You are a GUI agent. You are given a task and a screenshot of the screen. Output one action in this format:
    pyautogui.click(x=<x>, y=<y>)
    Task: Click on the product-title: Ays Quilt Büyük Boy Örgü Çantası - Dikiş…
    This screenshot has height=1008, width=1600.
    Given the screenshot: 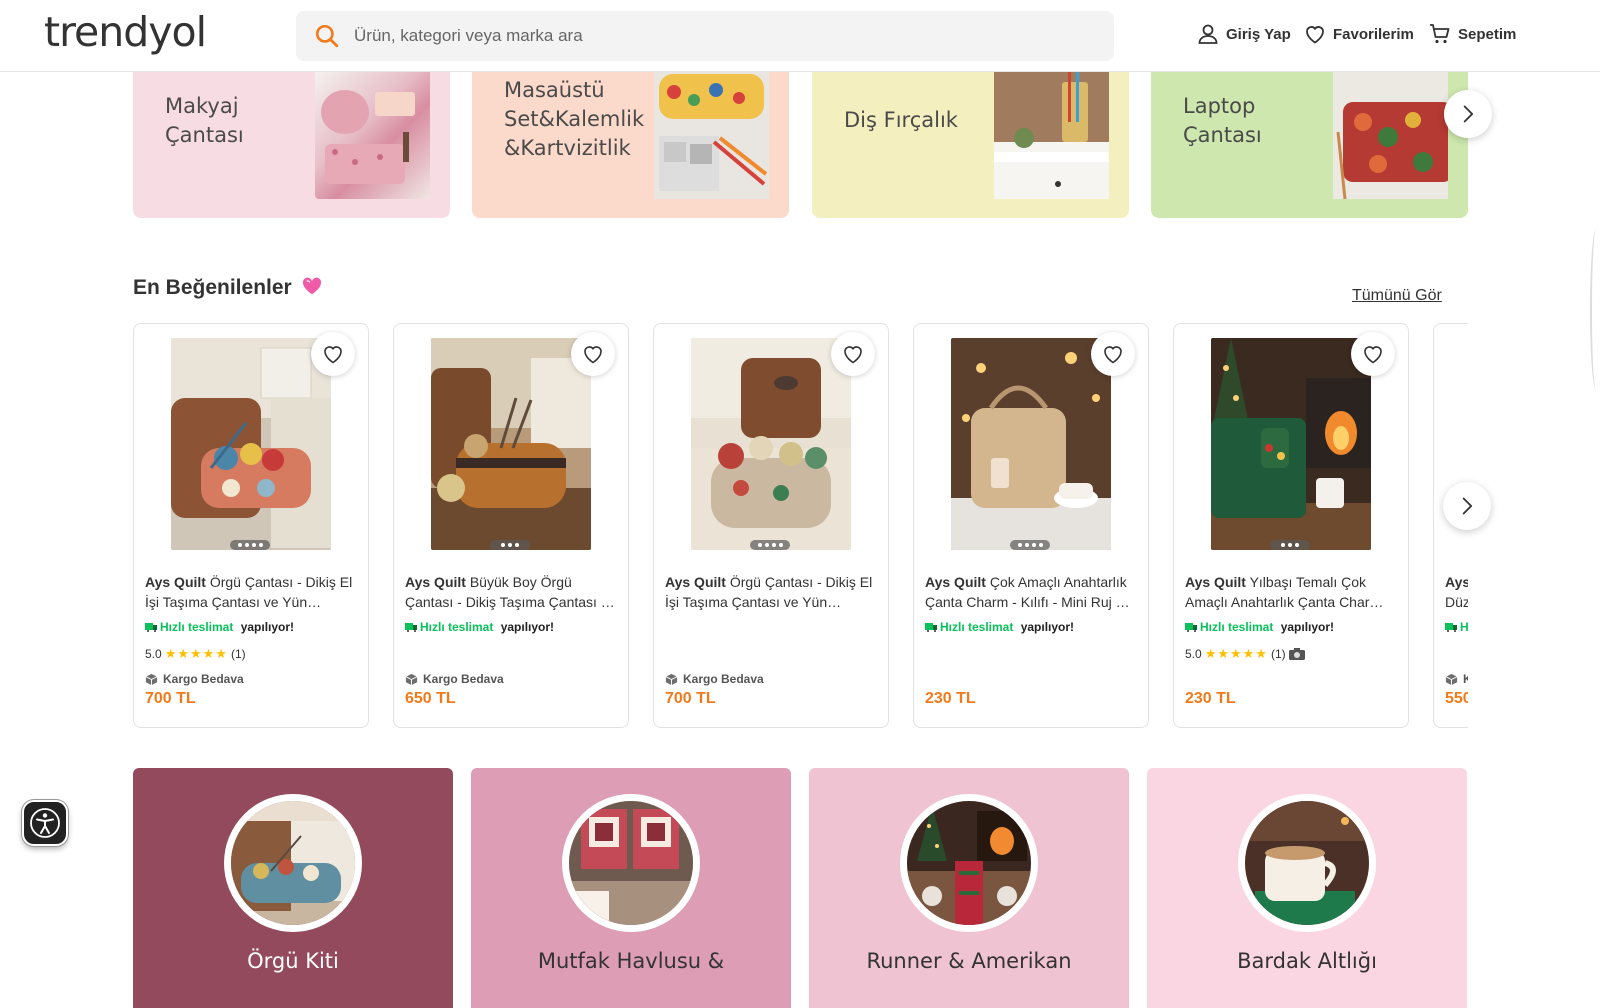 What is the action you would take?
    pyautogui.click(x=513, y=592)
    